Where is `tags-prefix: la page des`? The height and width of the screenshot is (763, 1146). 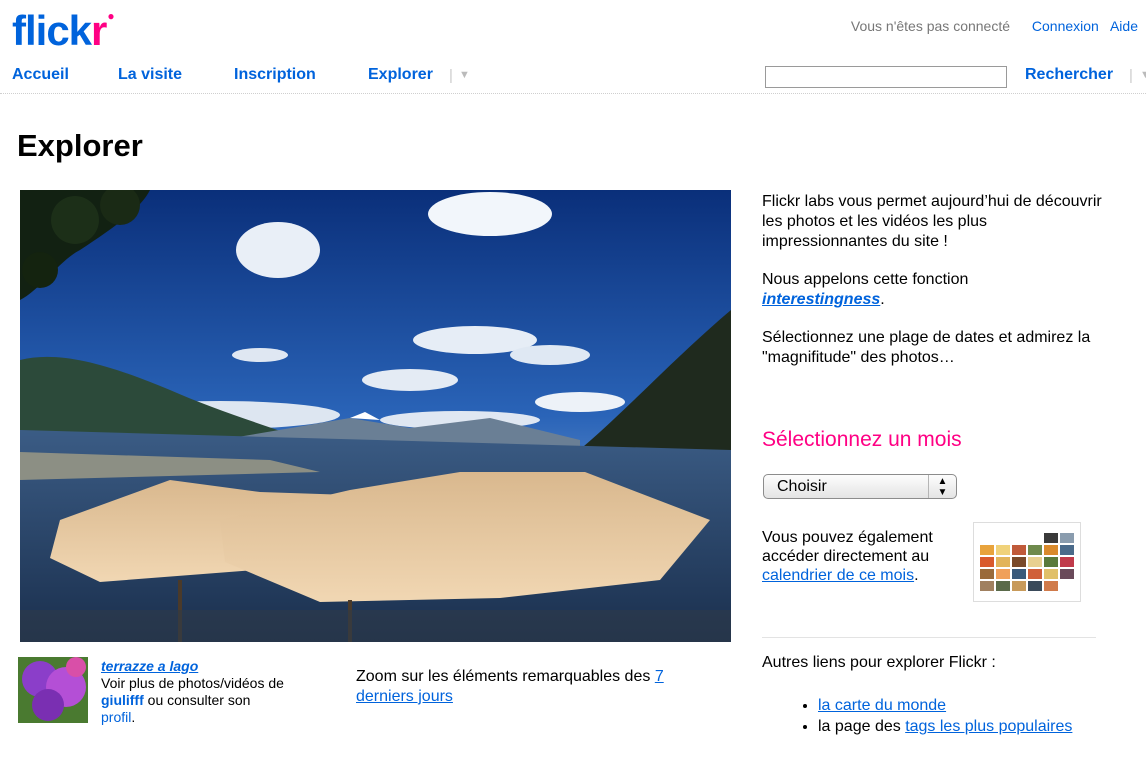
tags-prefix: la page des is located at coordinates (859, 726).